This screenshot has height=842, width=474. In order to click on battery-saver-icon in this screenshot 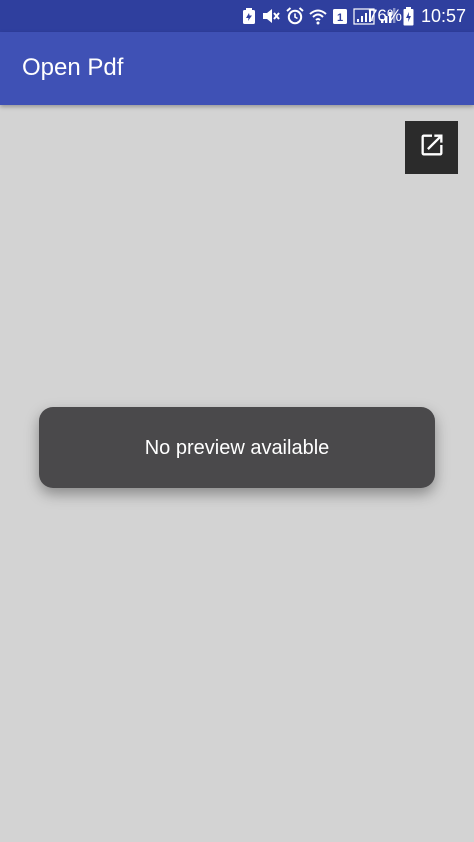, I will do `click(249, 16)`.